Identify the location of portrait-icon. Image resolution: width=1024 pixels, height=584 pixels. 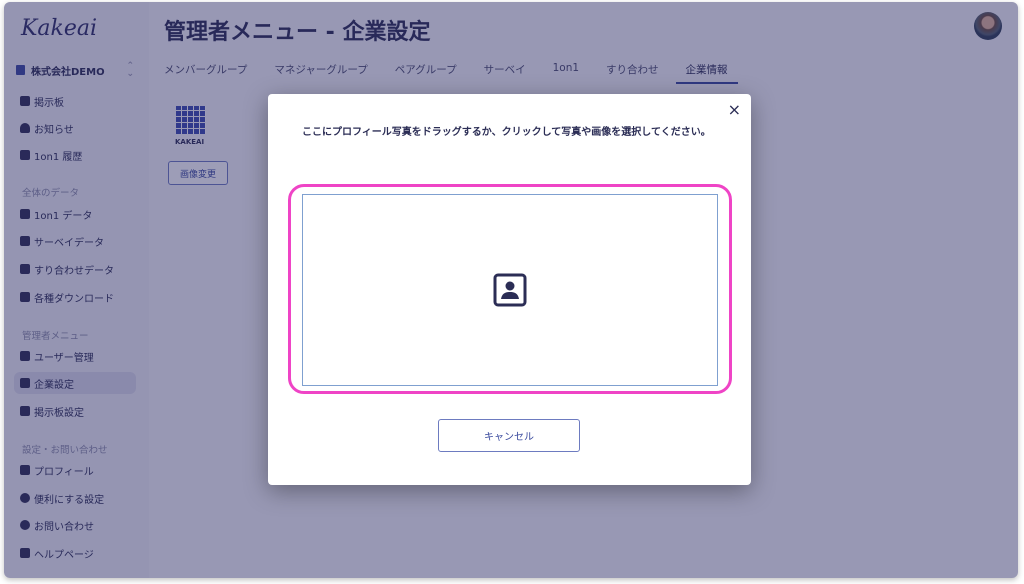
(510, 290).